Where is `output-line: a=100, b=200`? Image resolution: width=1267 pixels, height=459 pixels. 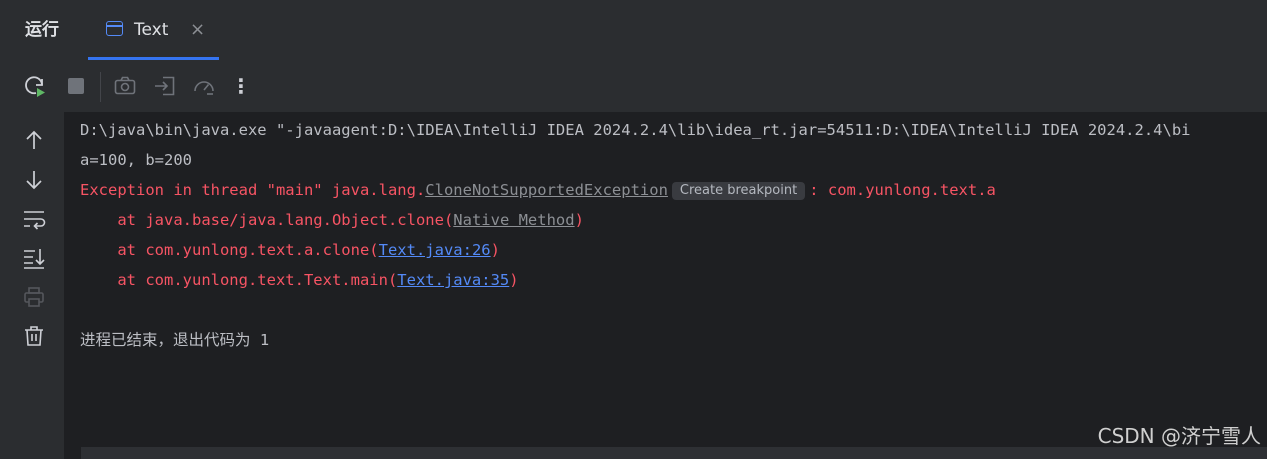
output-line: a=100, b=200 is located at coordinates (136, 160).